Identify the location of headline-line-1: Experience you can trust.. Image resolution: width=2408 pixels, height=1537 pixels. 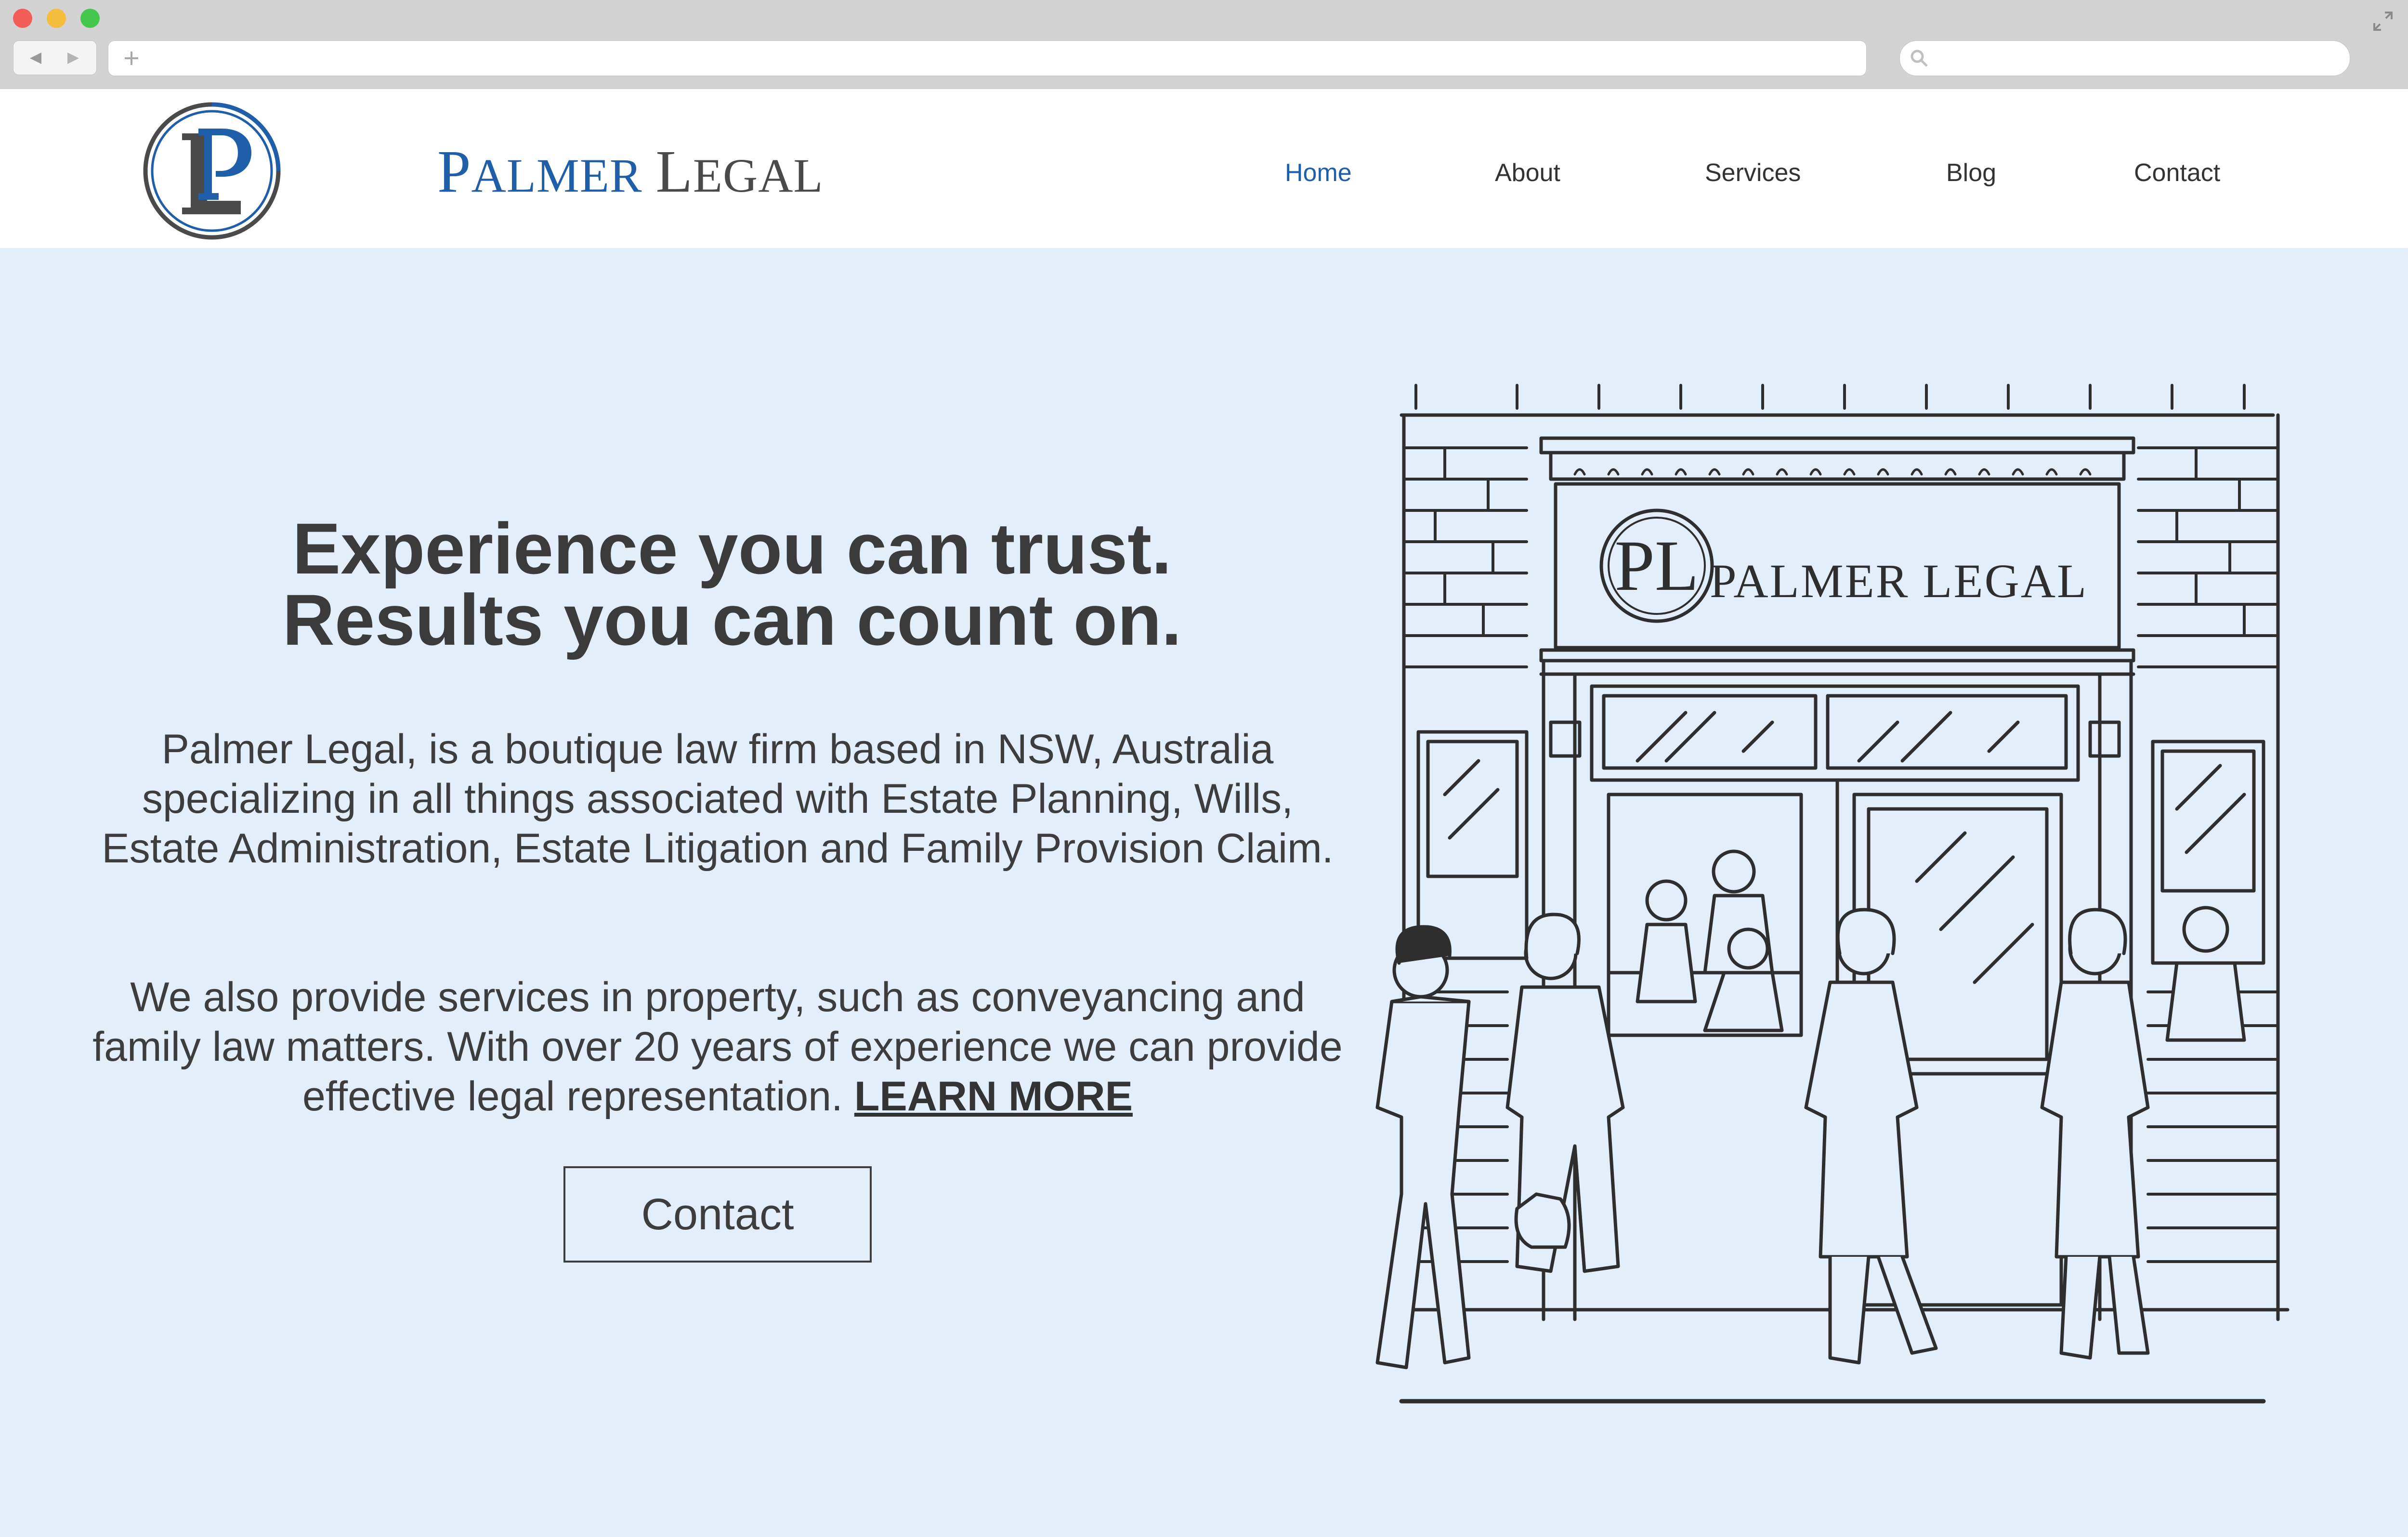
(732, 548).